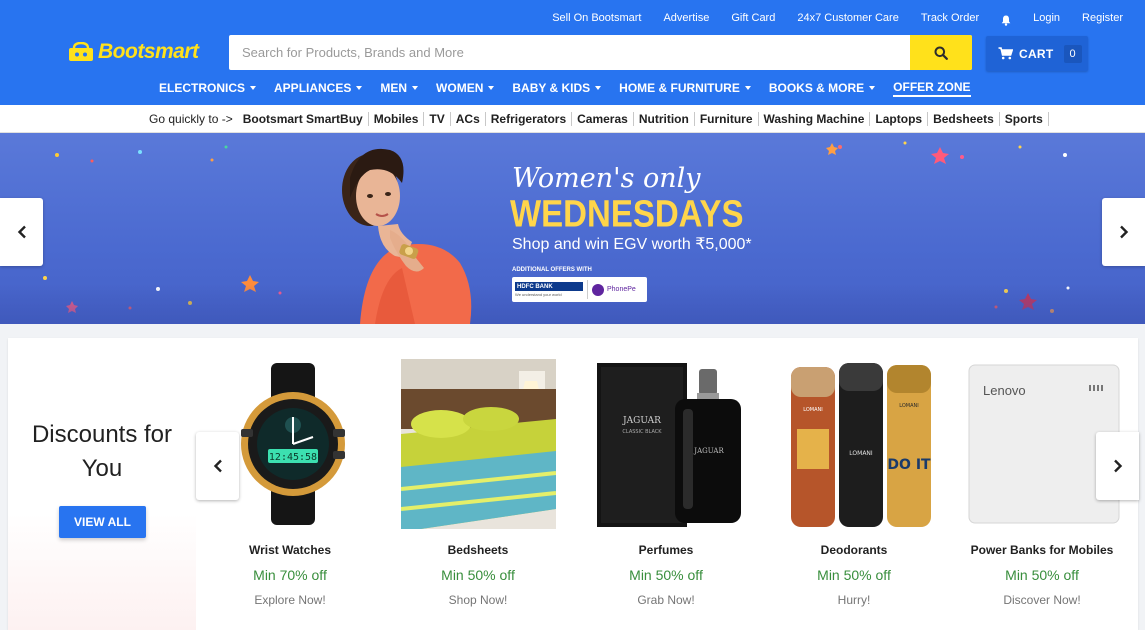 This screenshot has height=630, width=1145. I want to click on deal-name: Bedsheets, so click(478, 550).